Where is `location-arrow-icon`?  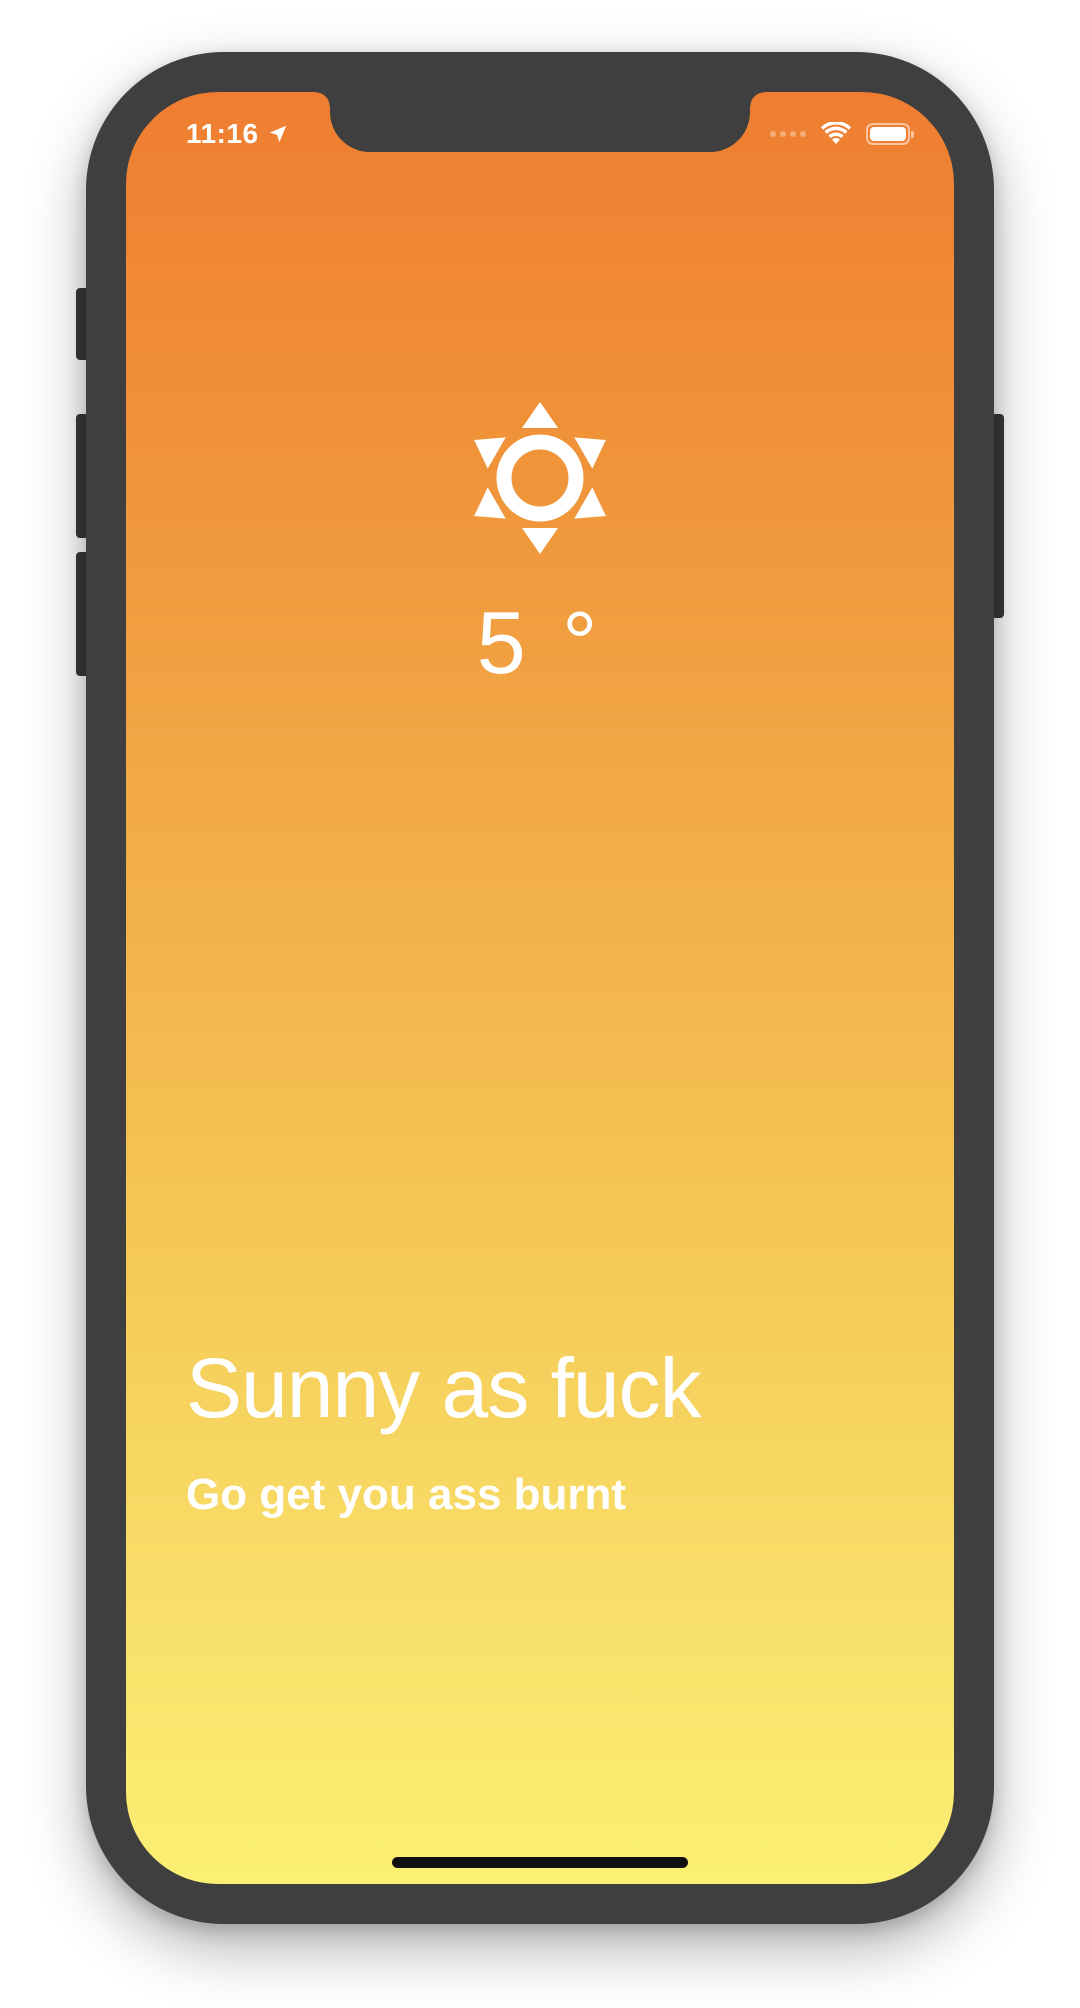 location-arrow-icon is located at coordinates (277, 134).